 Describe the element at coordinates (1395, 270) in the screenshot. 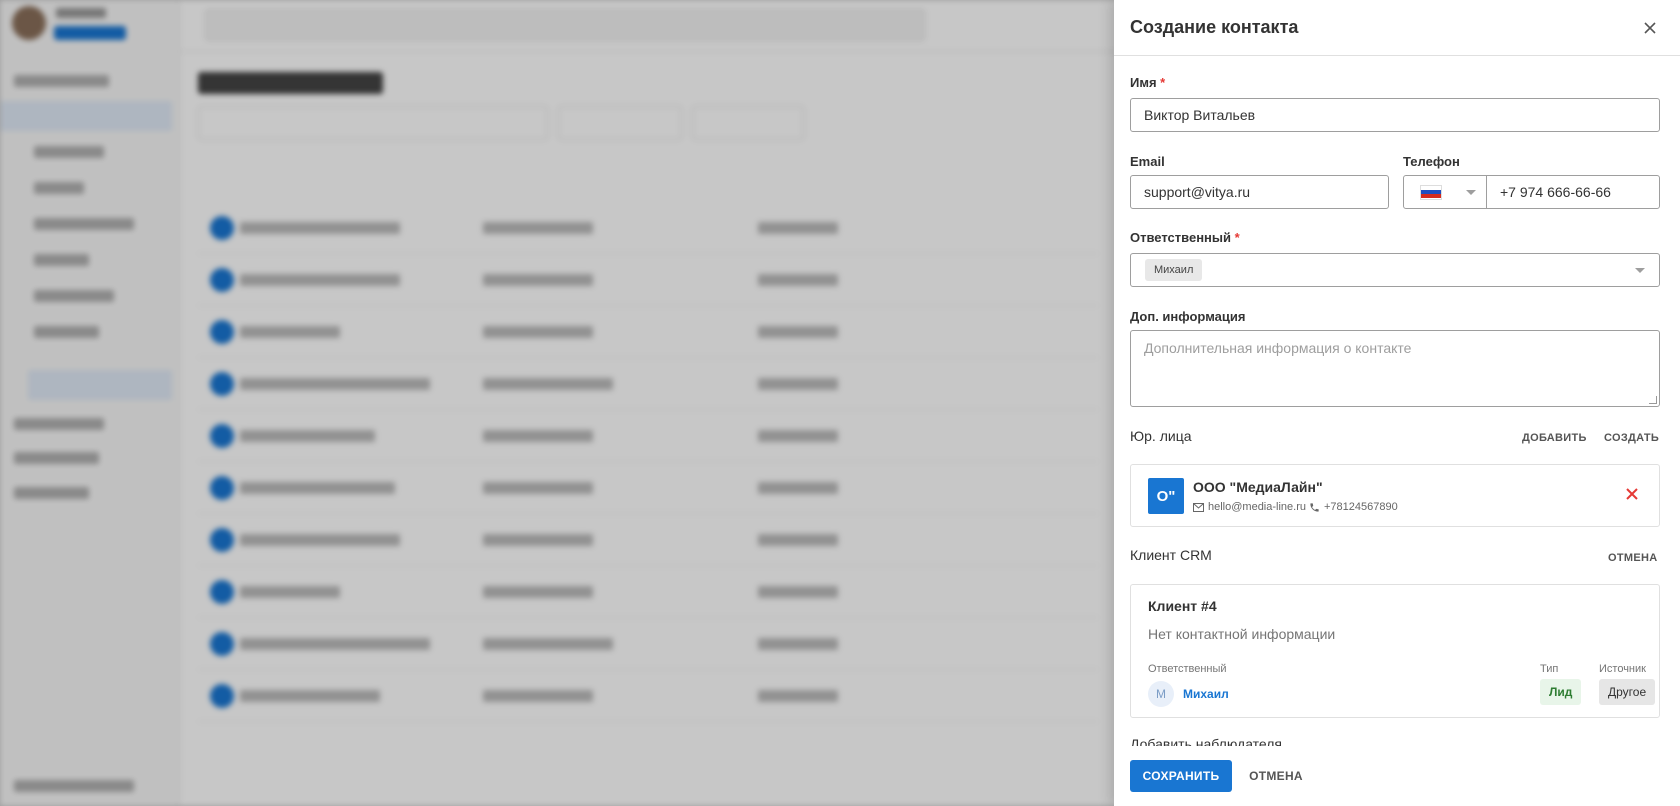

I see `responsible-select: Михаил` at that location.